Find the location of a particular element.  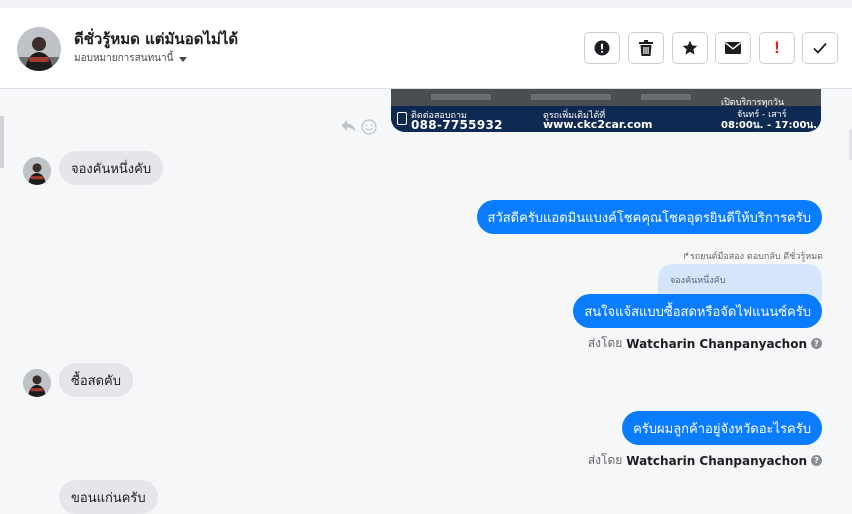

star-button is located at coordinates (690, 48).